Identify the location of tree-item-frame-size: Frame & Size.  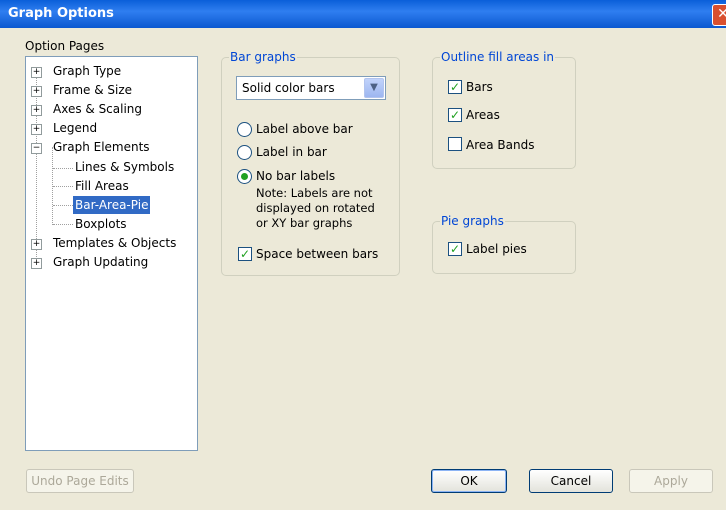
(92, 90).